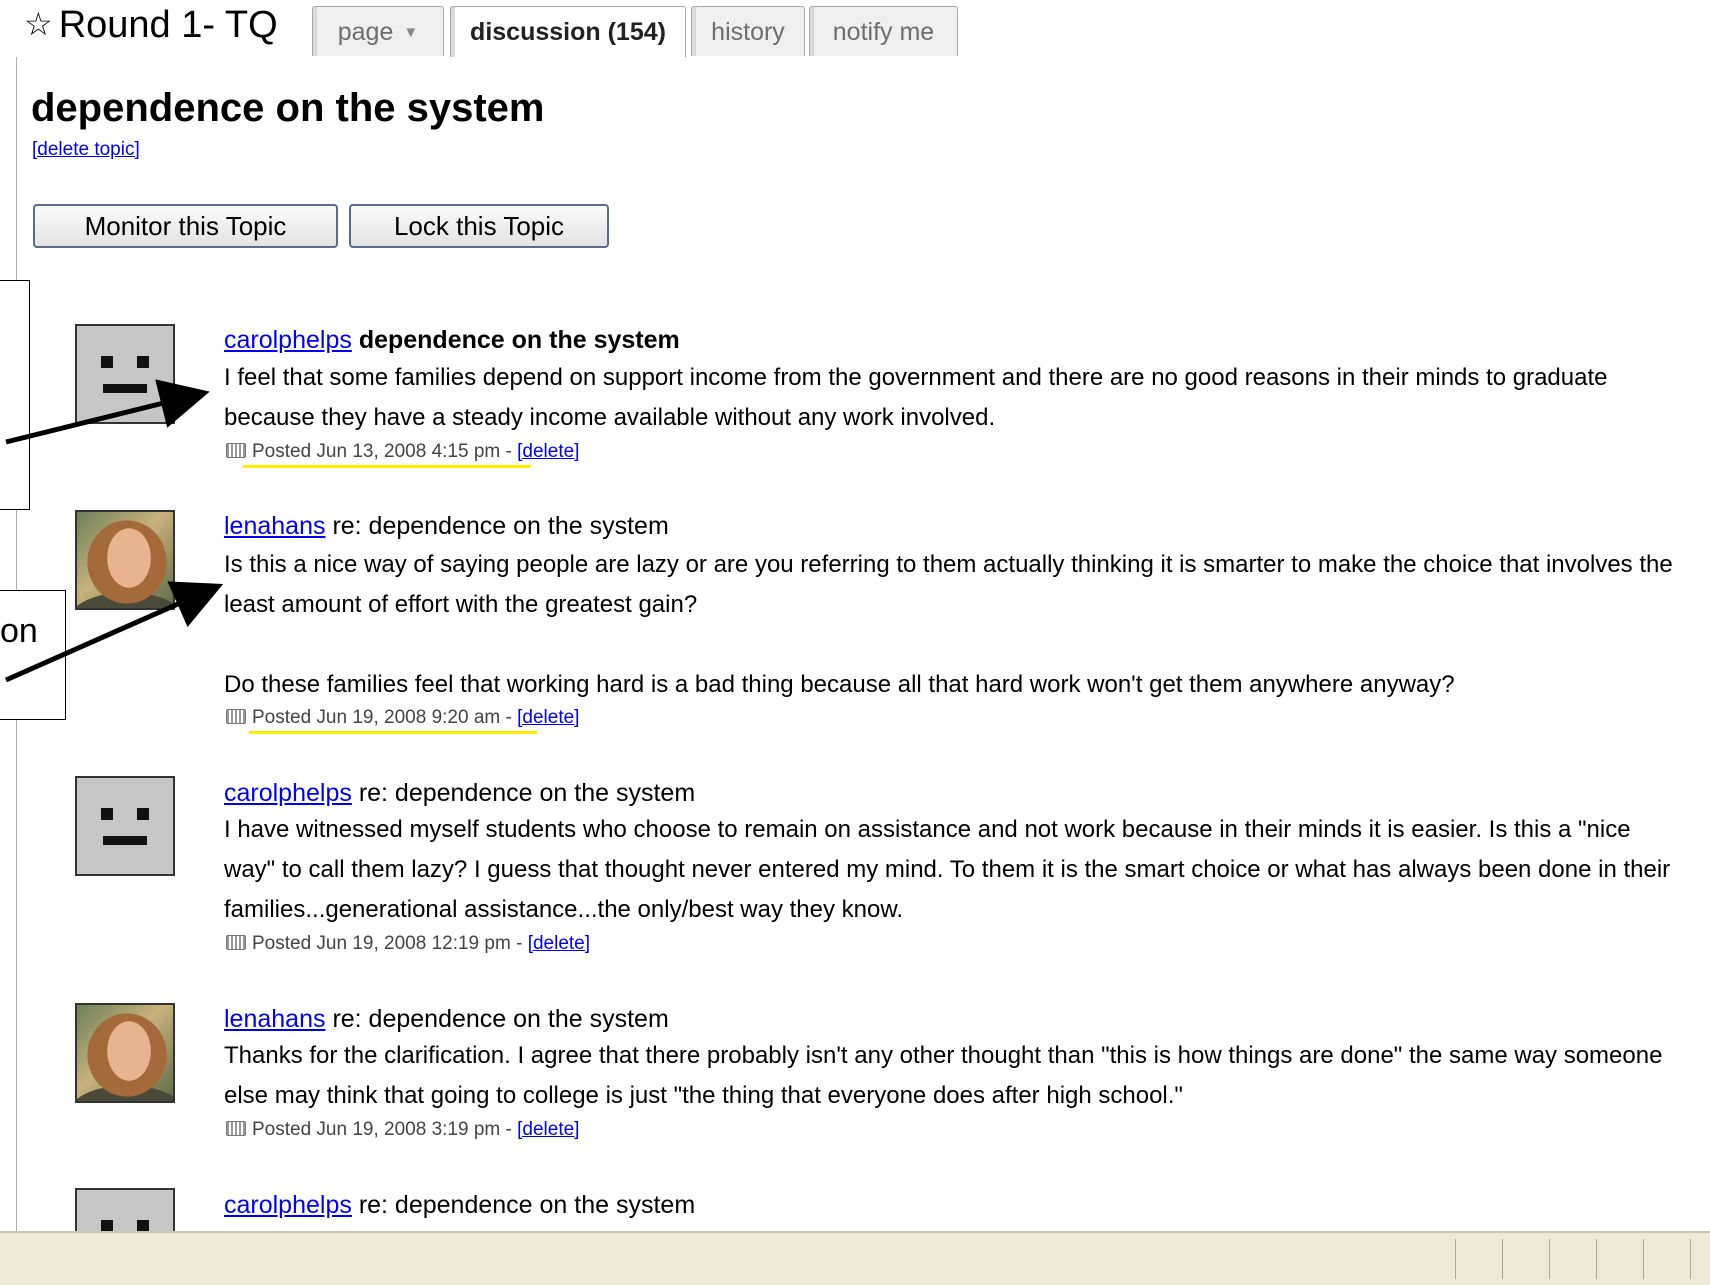 The height and width of the screenshot is (1285, 1710). What do you see at coordinates (19, 631) in the screenshot?
I see `annotation-callout-text: on` at bounding box center [19, 631].